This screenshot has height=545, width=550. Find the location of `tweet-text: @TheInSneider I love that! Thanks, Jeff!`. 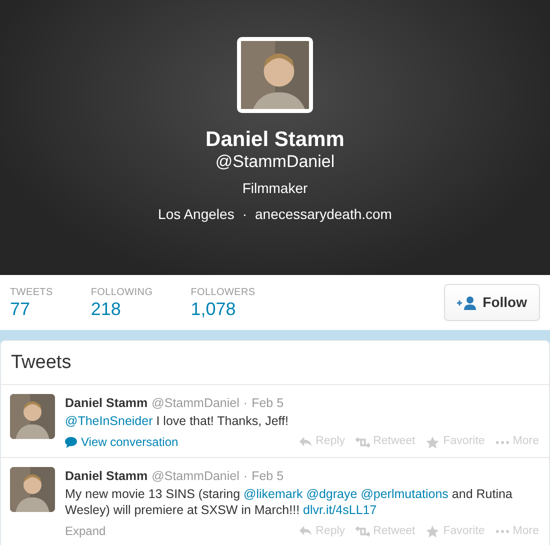

tweet-text: @TheInSneider I love that! Thanks, Jeff! is located at coordinates (177, 420).